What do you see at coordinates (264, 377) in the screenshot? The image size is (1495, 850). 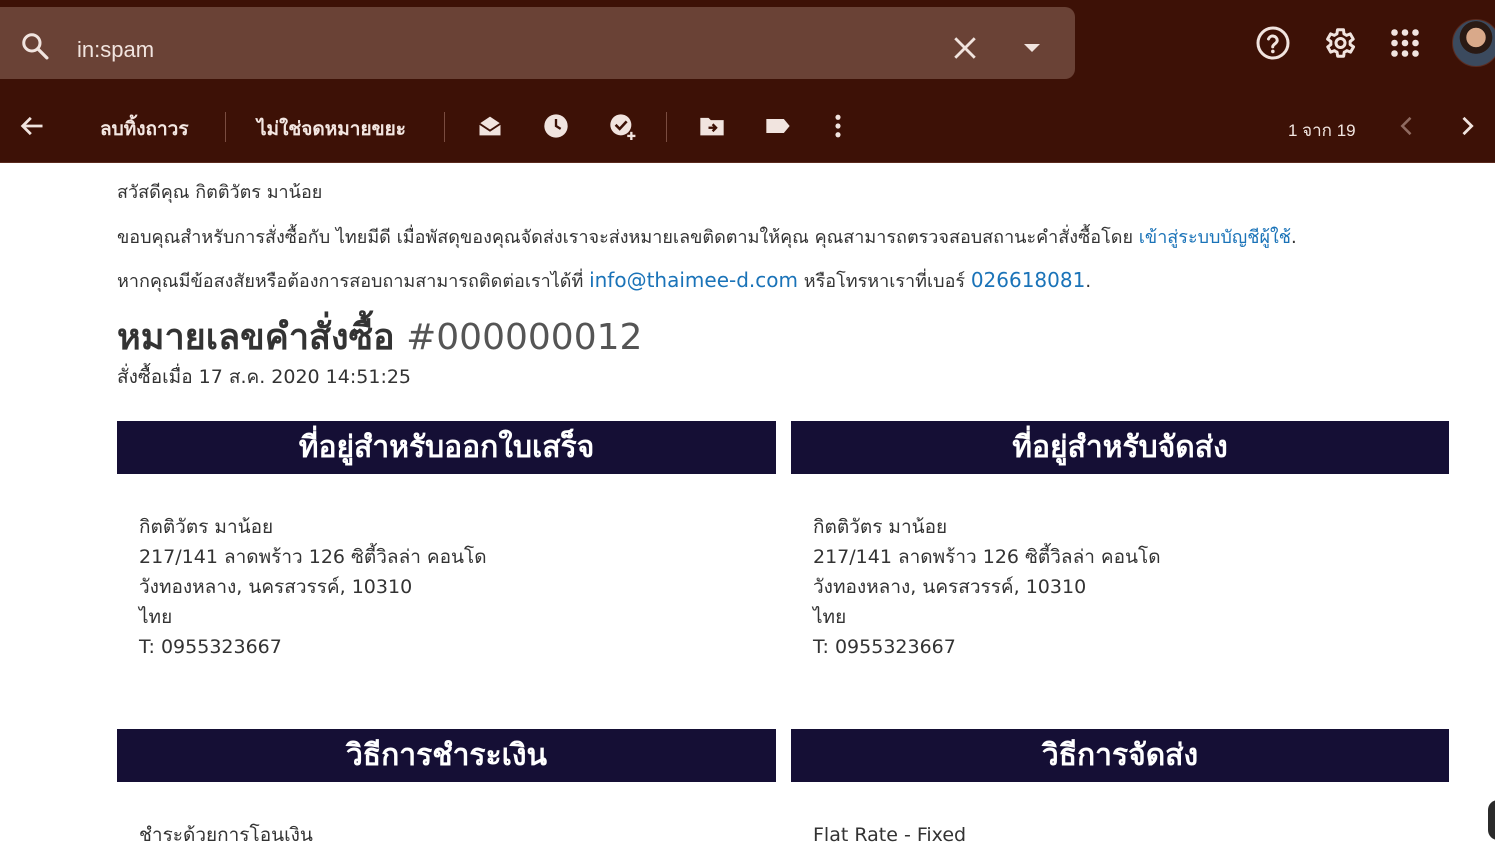 I see `order-date: สั่งซื้อเมื่อ 17 ส.ค. 2020 14:51:25` at bounding box center [264, 377].